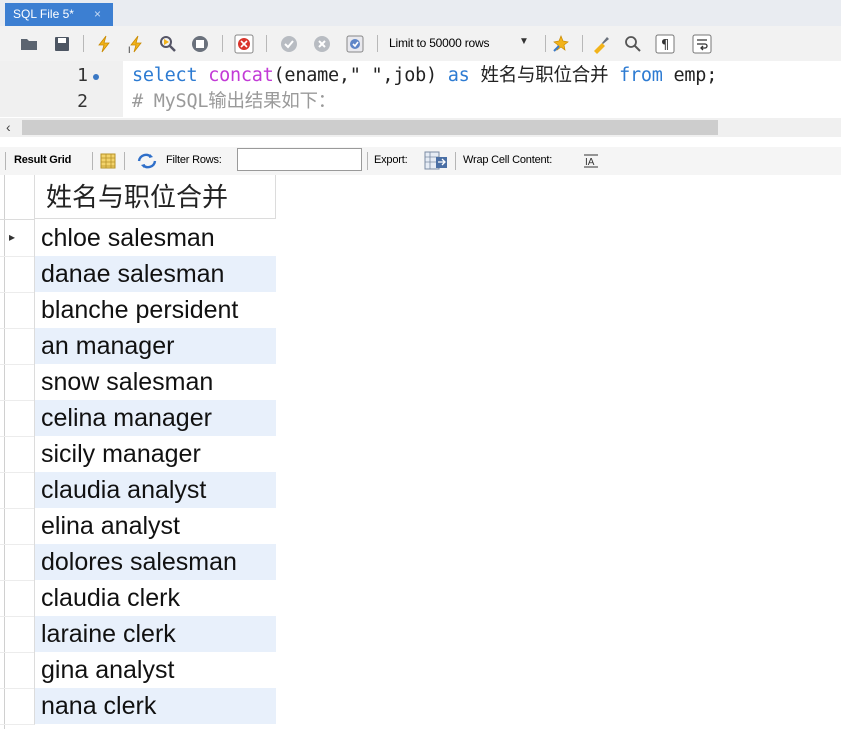  I want to click on code-comment: # MySQL输出结果如下：, so click(234, 101).